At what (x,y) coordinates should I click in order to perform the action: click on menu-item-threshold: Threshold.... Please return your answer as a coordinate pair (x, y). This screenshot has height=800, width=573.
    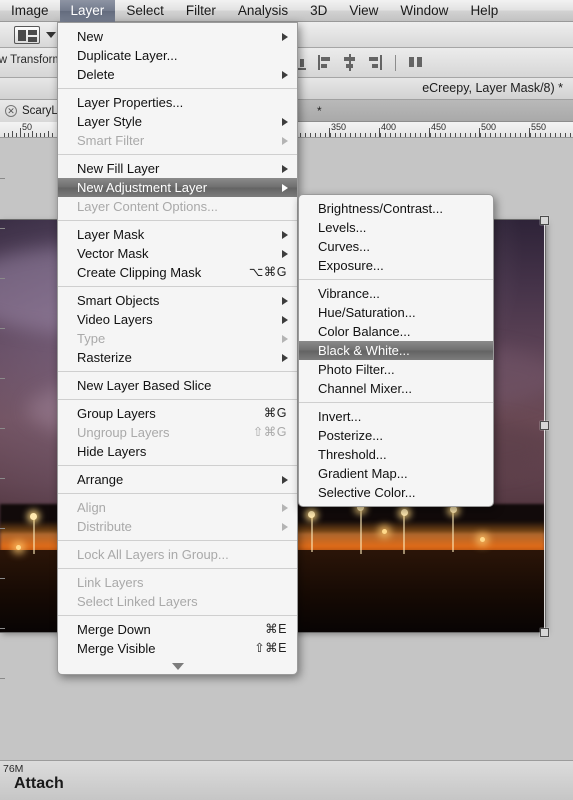
    Looking at the image, I should click on (396, 454).